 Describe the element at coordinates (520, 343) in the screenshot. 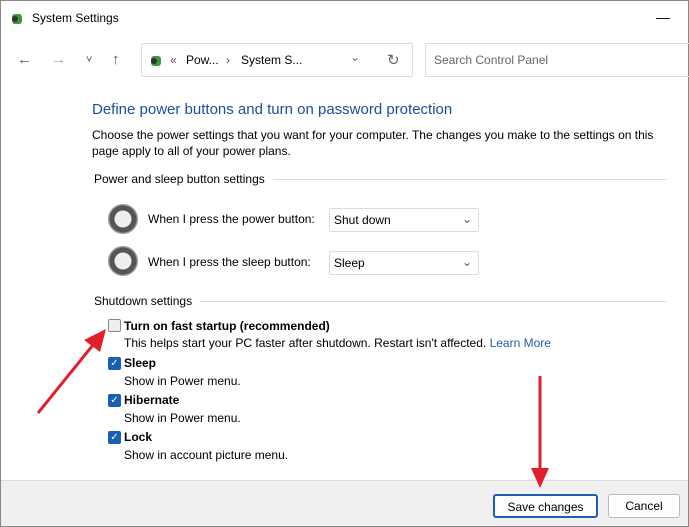

I see `learn-more-link: Learn More` at that location.